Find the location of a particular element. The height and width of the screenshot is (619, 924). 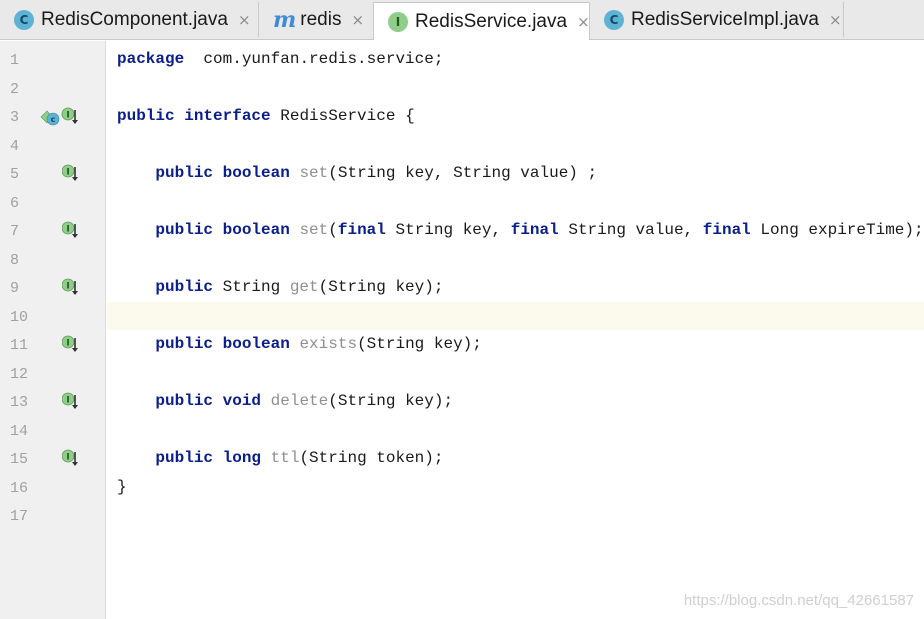

code-keyword: long is located at coordinates (242, 458).